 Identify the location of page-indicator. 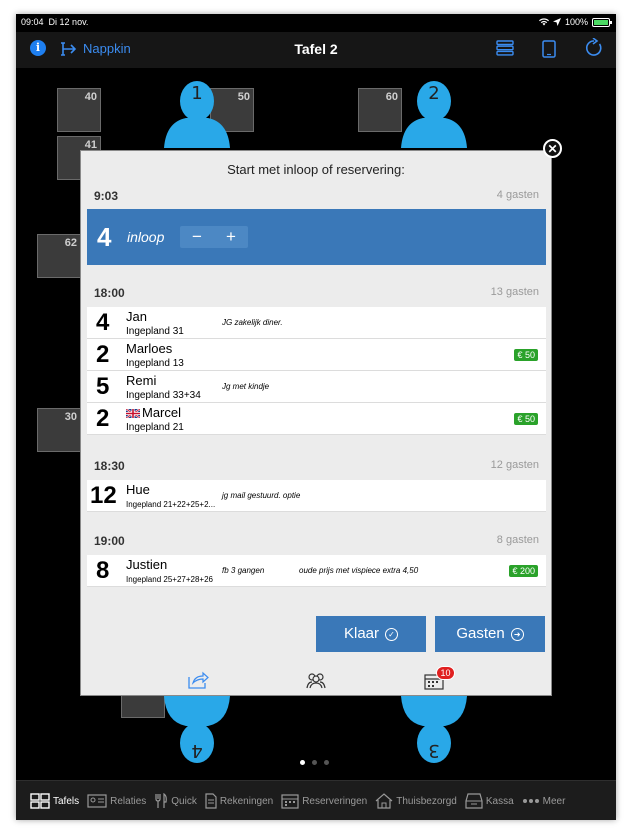
(314, 762).